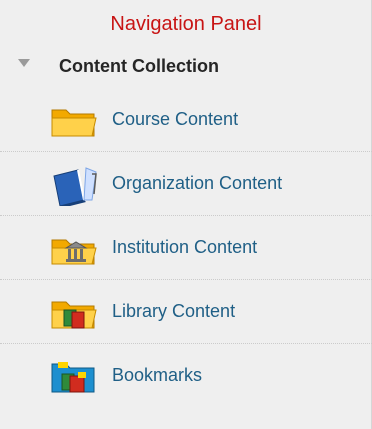  I want to click on nav-item-course-content: Course Content, so click(186, 120).